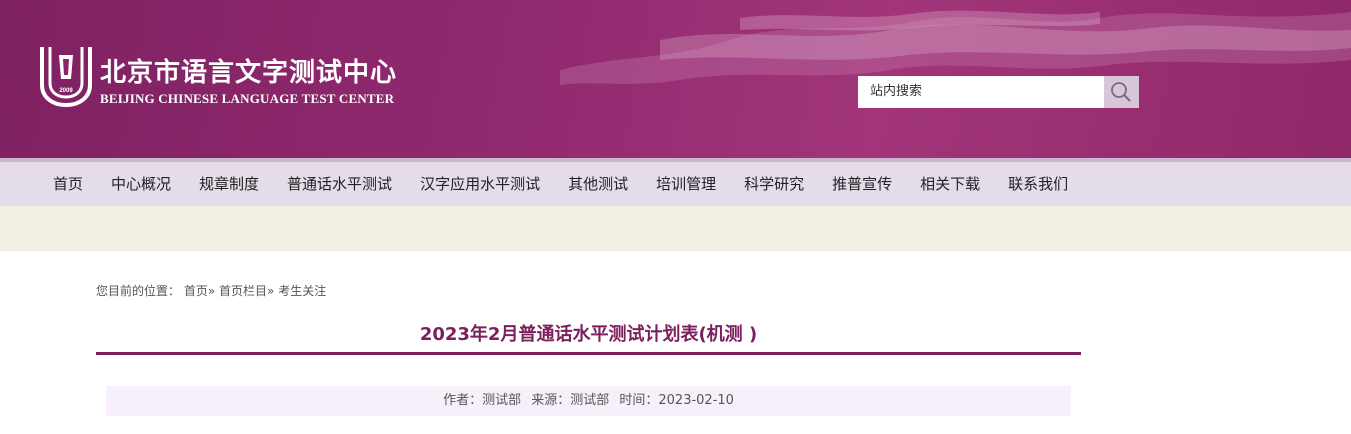  Describe the element at coordinates (339, 184) in the screenshot. I see `nav-item-putonghua-test: 普通话水平测试` at that location.